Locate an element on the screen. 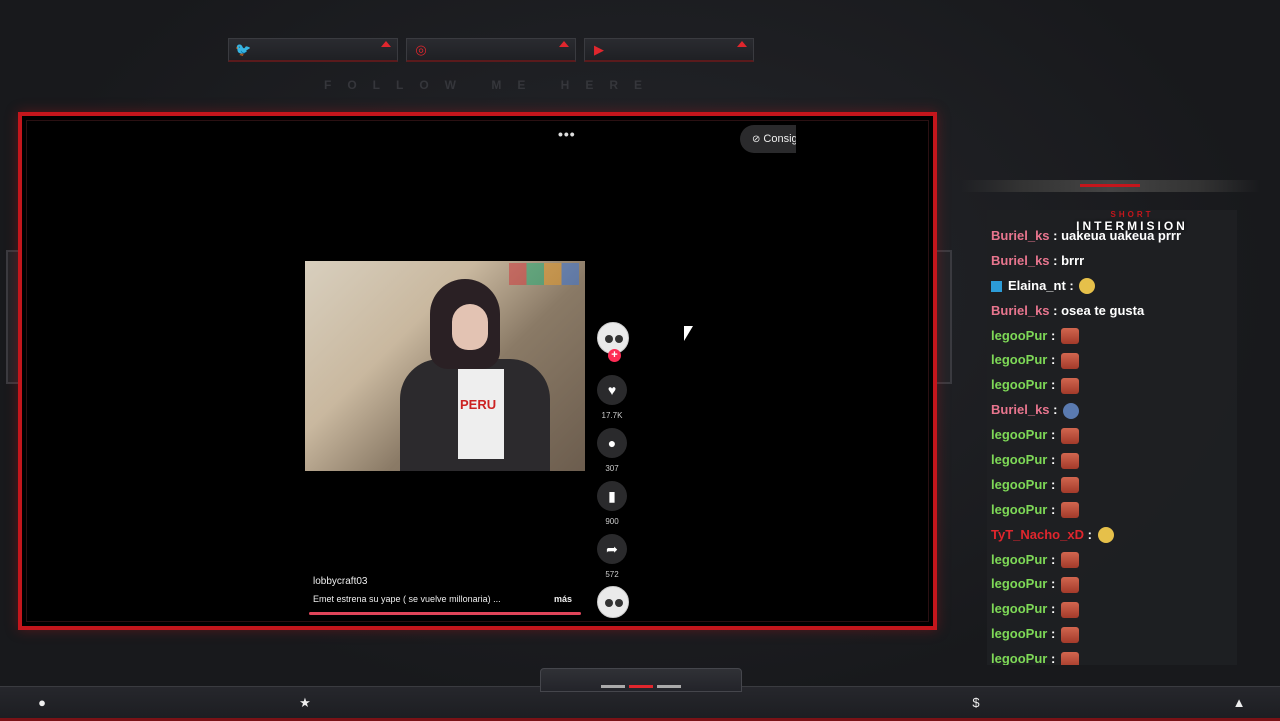 The width and height of the screenshot is (1280, 721). chat-username: TyT_Nacho_xD is located at coordinates (1037, 534).